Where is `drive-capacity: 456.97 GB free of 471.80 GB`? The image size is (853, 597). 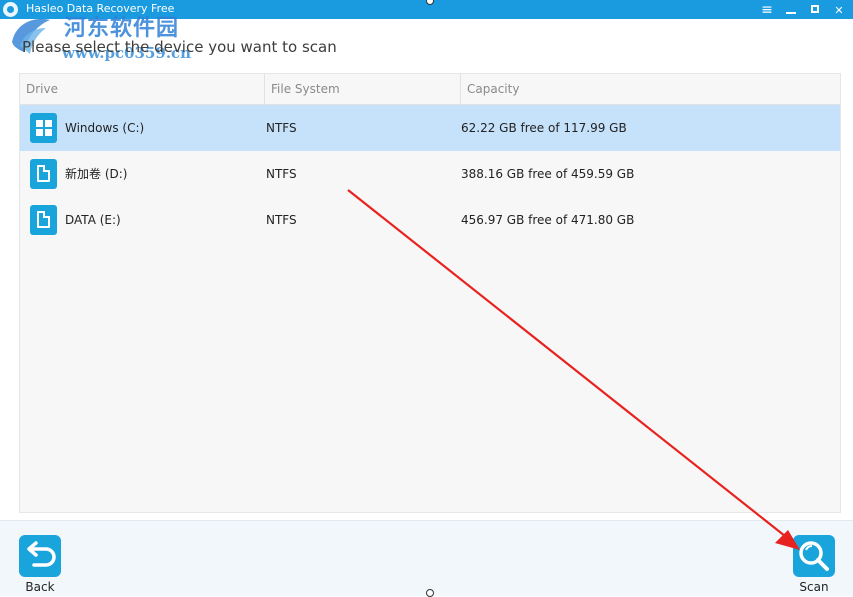
drive-capacity: 456.97 GB free of 471.80 GB is located at coordinates (548, 220).